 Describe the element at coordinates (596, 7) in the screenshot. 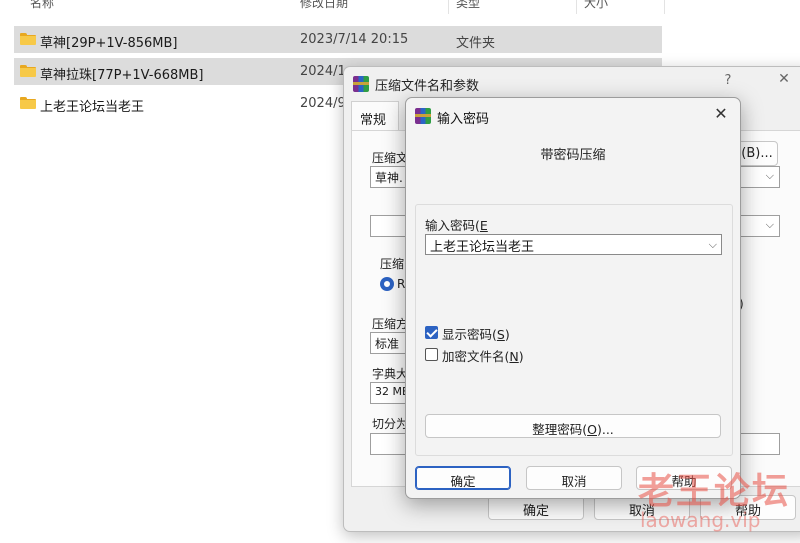

I see `column-header-size: 大小` at that location.